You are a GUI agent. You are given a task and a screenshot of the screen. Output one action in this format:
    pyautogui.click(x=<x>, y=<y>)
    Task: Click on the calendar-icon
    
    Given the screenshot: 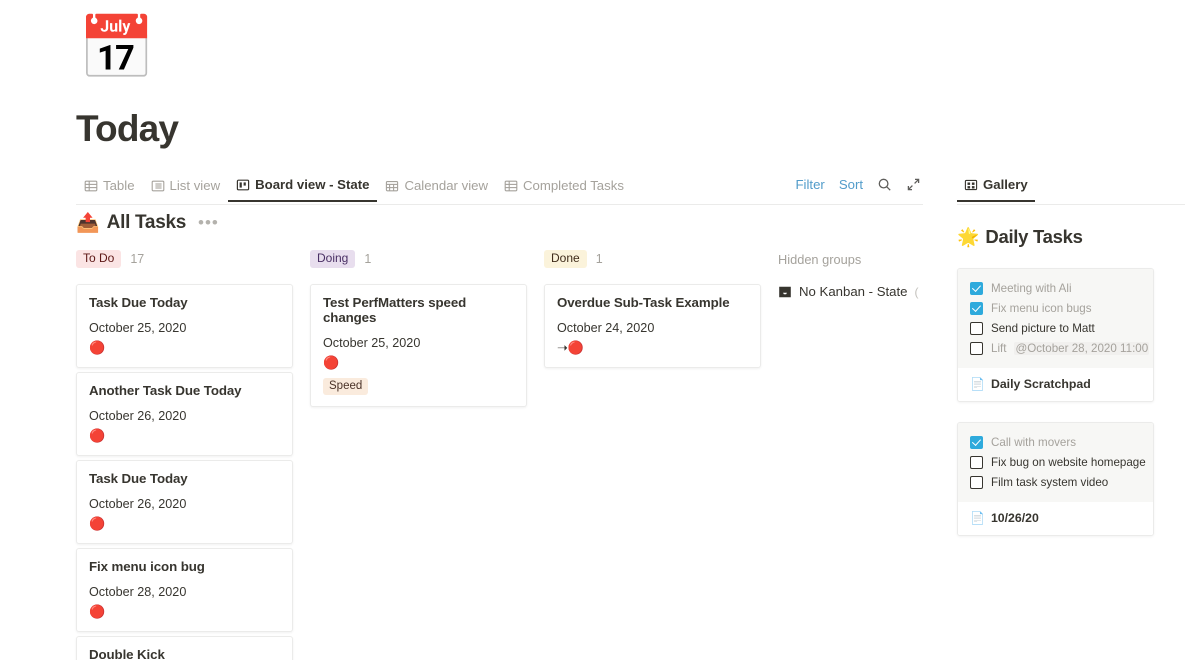 What is the action you would take?
    pyautogui.click(x=392, y=186)
    